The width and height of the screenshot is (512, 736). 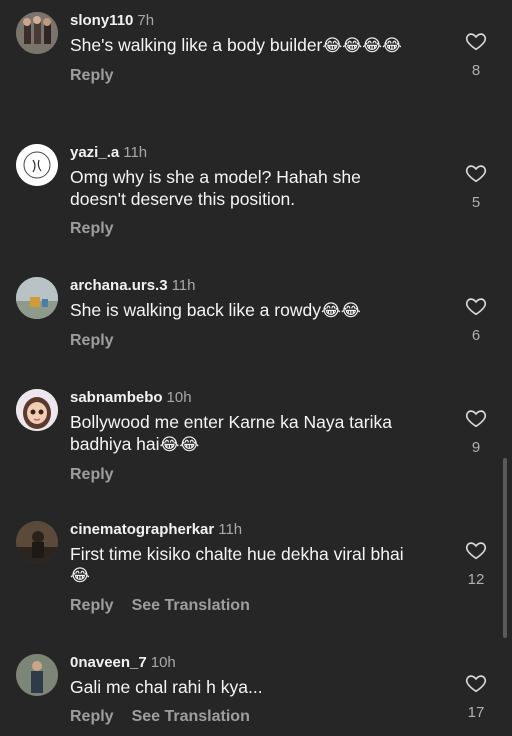 I want to click on avatar-logo-icon, so click(x=37, y=165).